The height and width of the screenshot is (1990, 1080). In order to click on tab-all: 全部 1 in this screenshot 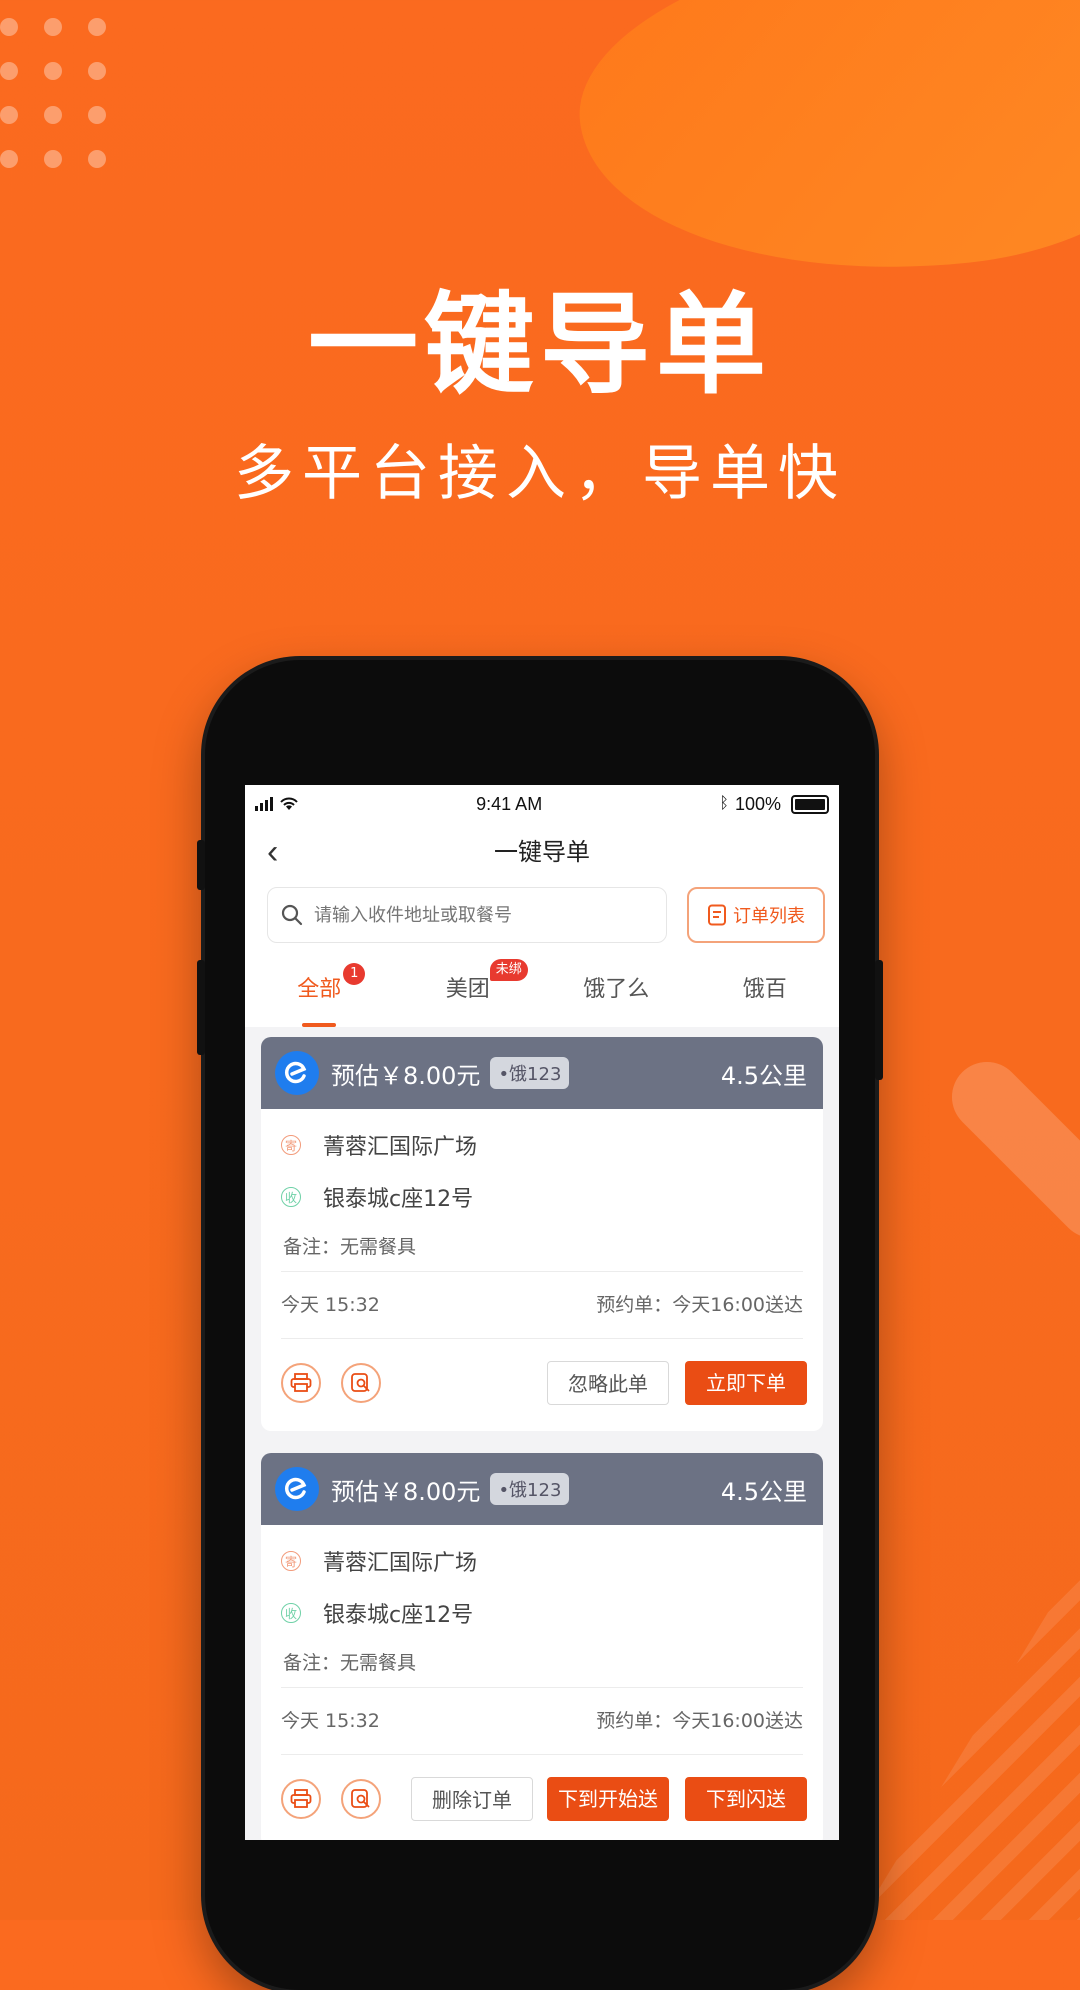, I will do `click(319, 990)`.